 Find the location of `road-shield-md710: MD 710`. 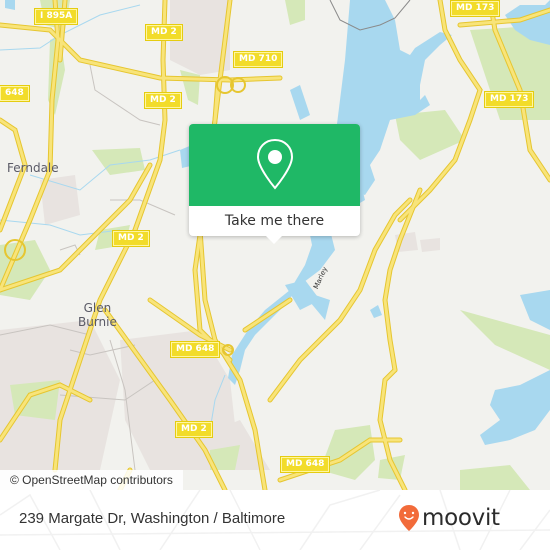

road-shield-md710: MD 710 is located at coordinates (258, 59).